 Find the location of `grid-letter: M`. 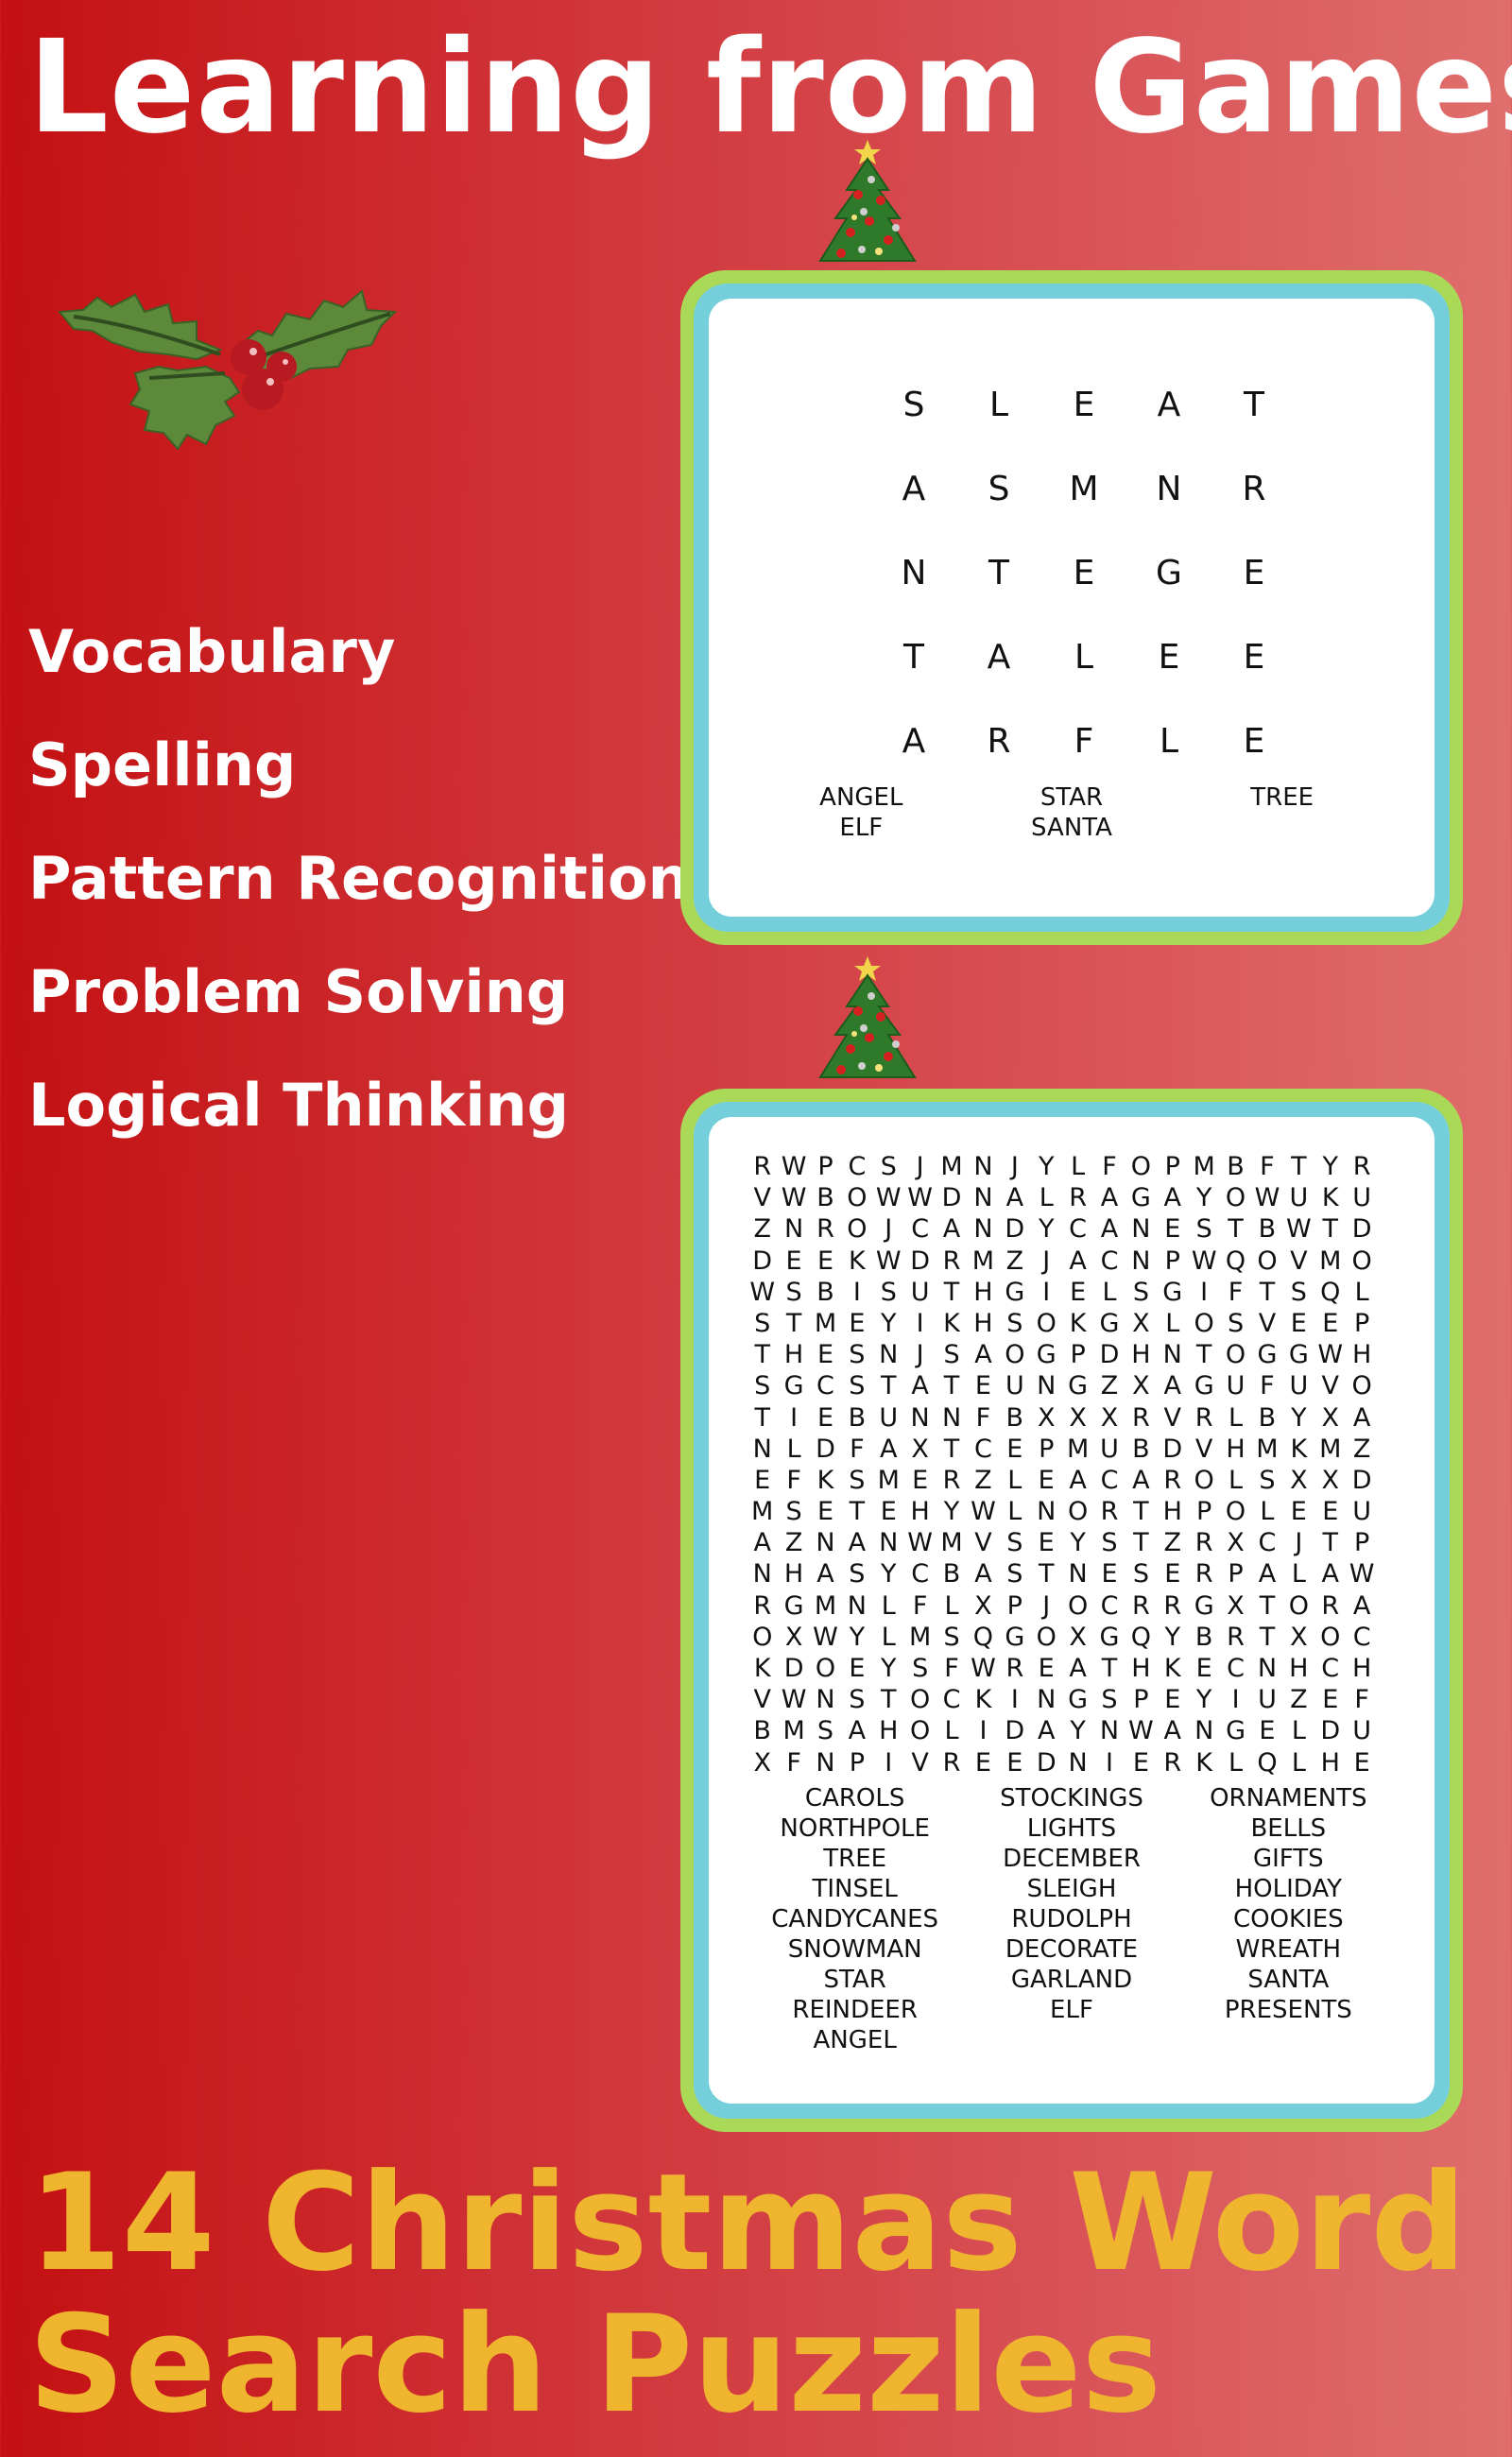

grid-letter: M is located at coordinates (951, 1166).